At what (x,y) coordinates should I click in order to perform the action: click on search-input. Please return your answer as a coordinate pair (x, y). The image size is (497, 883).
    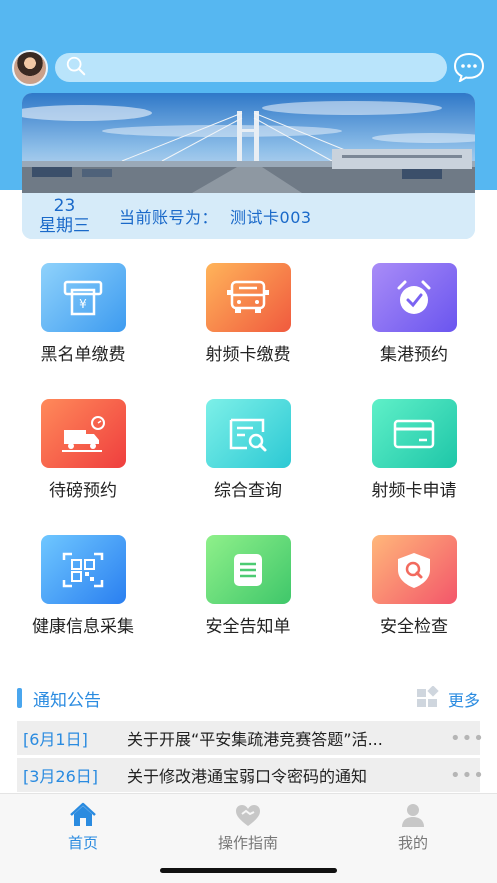
    Looking at the image, I should click on (270, 67).